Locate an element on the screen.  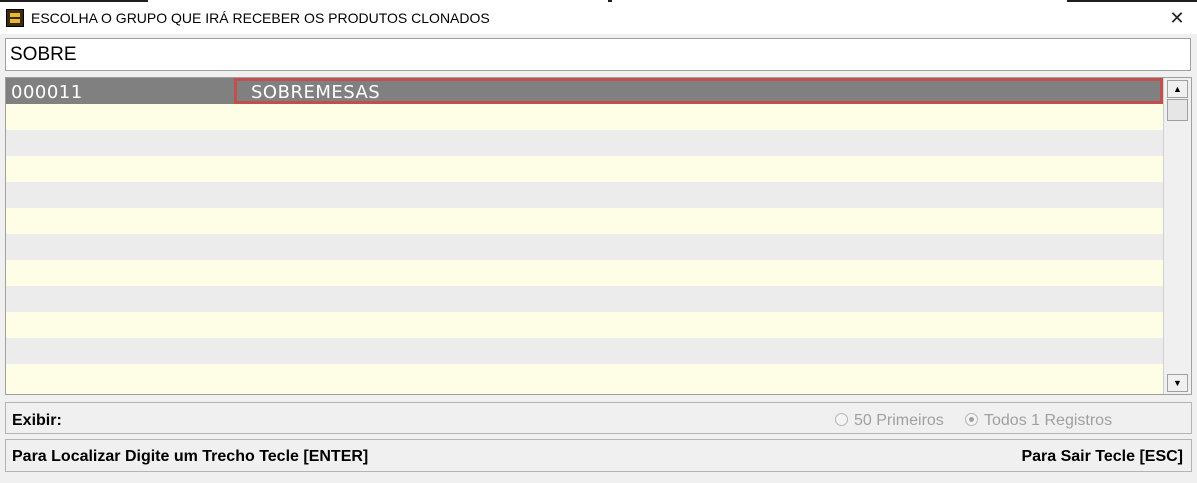
table-row: 000011 SOBREMESAS is located at coordinates (584, 91).